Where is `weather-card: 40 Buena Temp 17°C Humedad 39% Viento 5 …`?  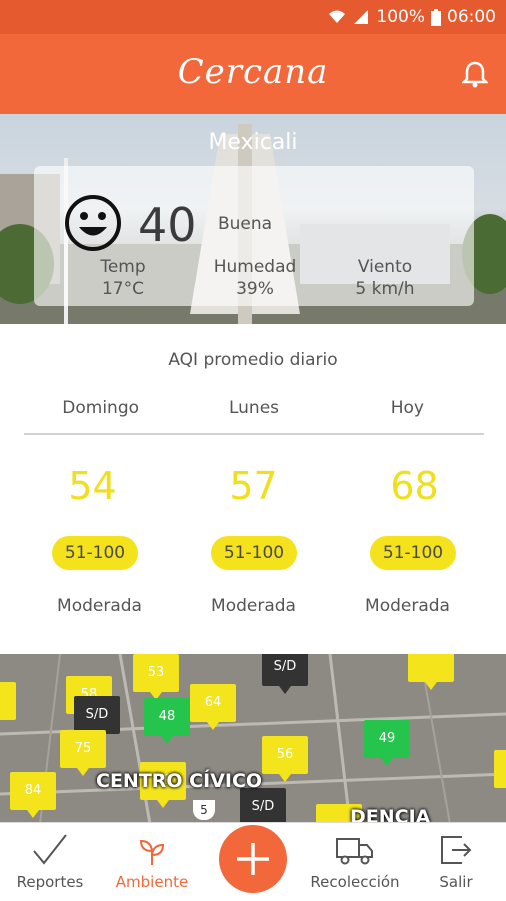 weather-card: 40 Buena Temp 17°C Humedad 39% Viento 5 … is located at coordinates (254, 236).